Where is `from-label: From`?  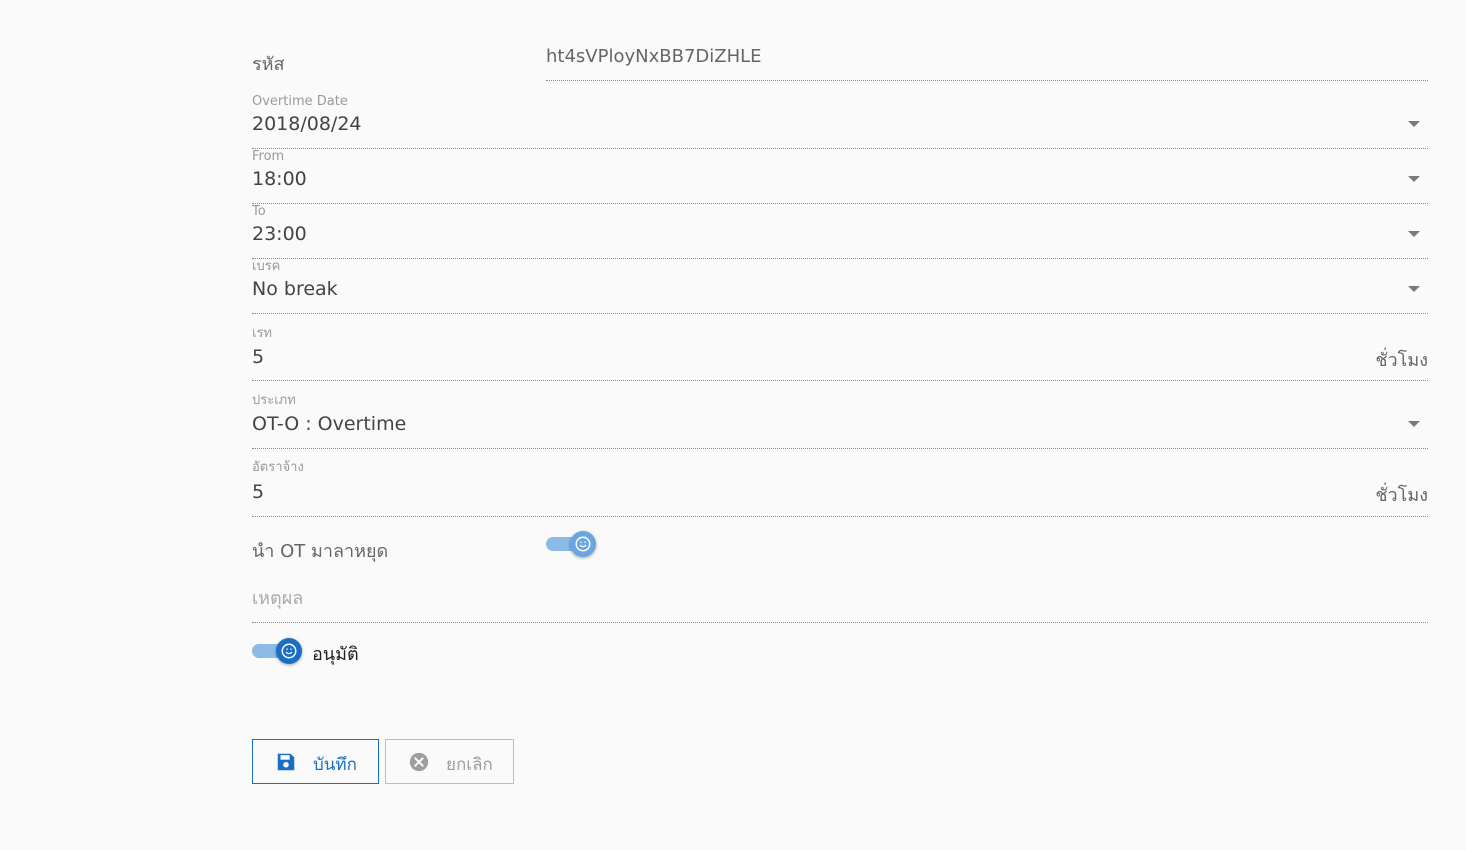 from-label: From is located at coordinates (268, 156).